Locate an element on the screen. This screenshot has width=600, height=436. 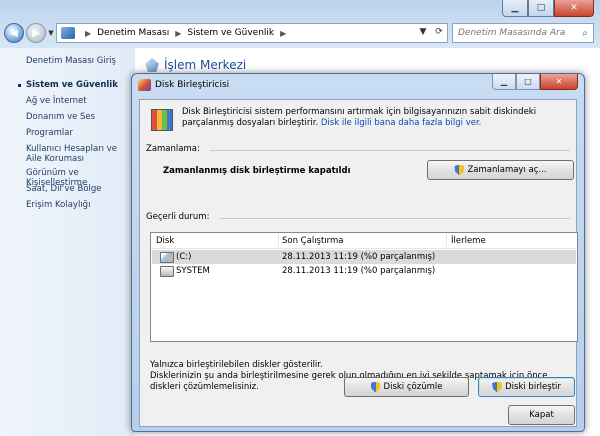
analyze-disk-label: Diski çözümle is located at coordinates (413, 387).